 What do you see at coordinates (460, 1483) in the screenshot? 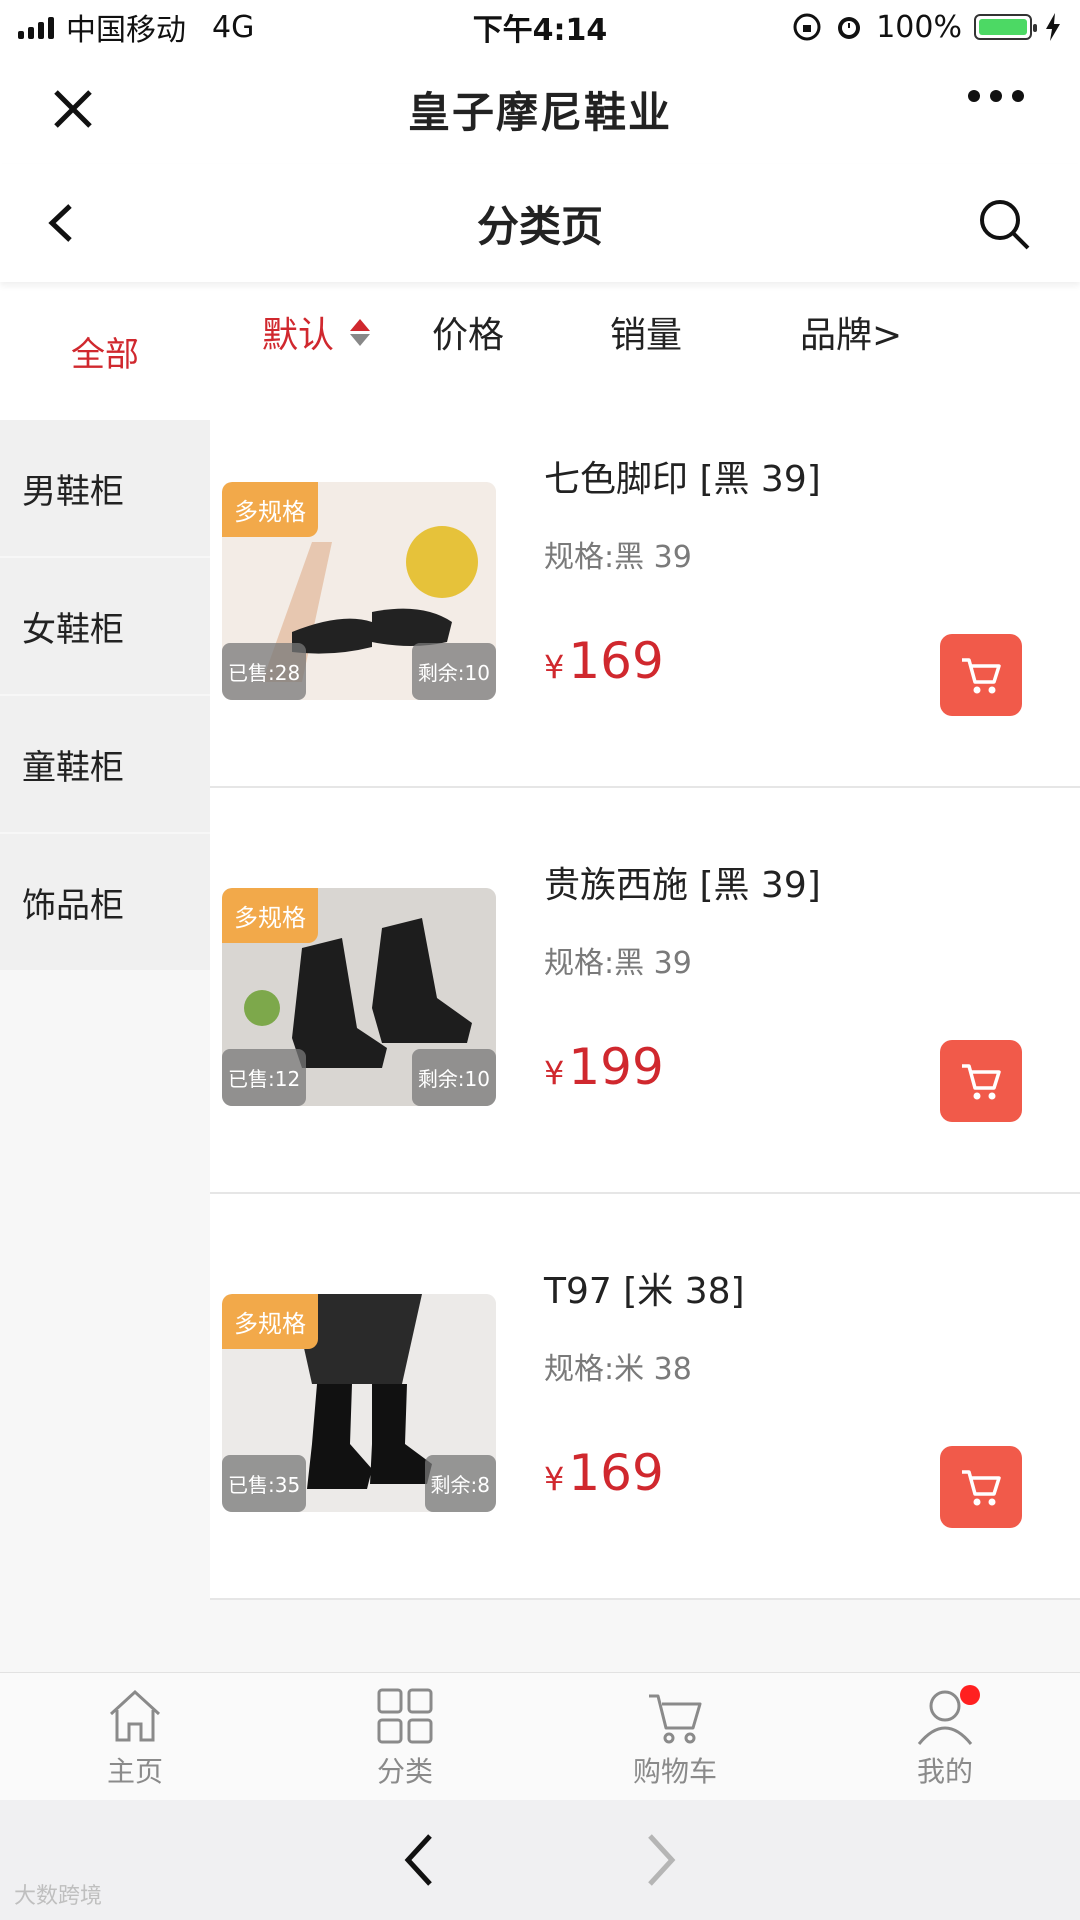
I see `remain-count: 剩余:8` at bounding box center [460, 1483].